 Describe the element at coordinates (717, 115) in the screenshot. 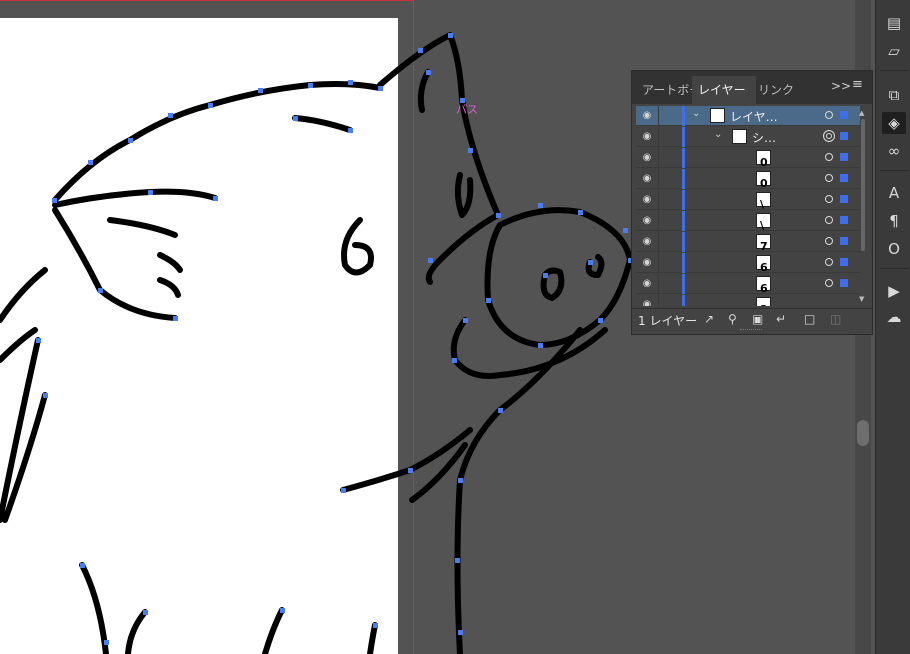

I see `layer-thumbnail` at that location.